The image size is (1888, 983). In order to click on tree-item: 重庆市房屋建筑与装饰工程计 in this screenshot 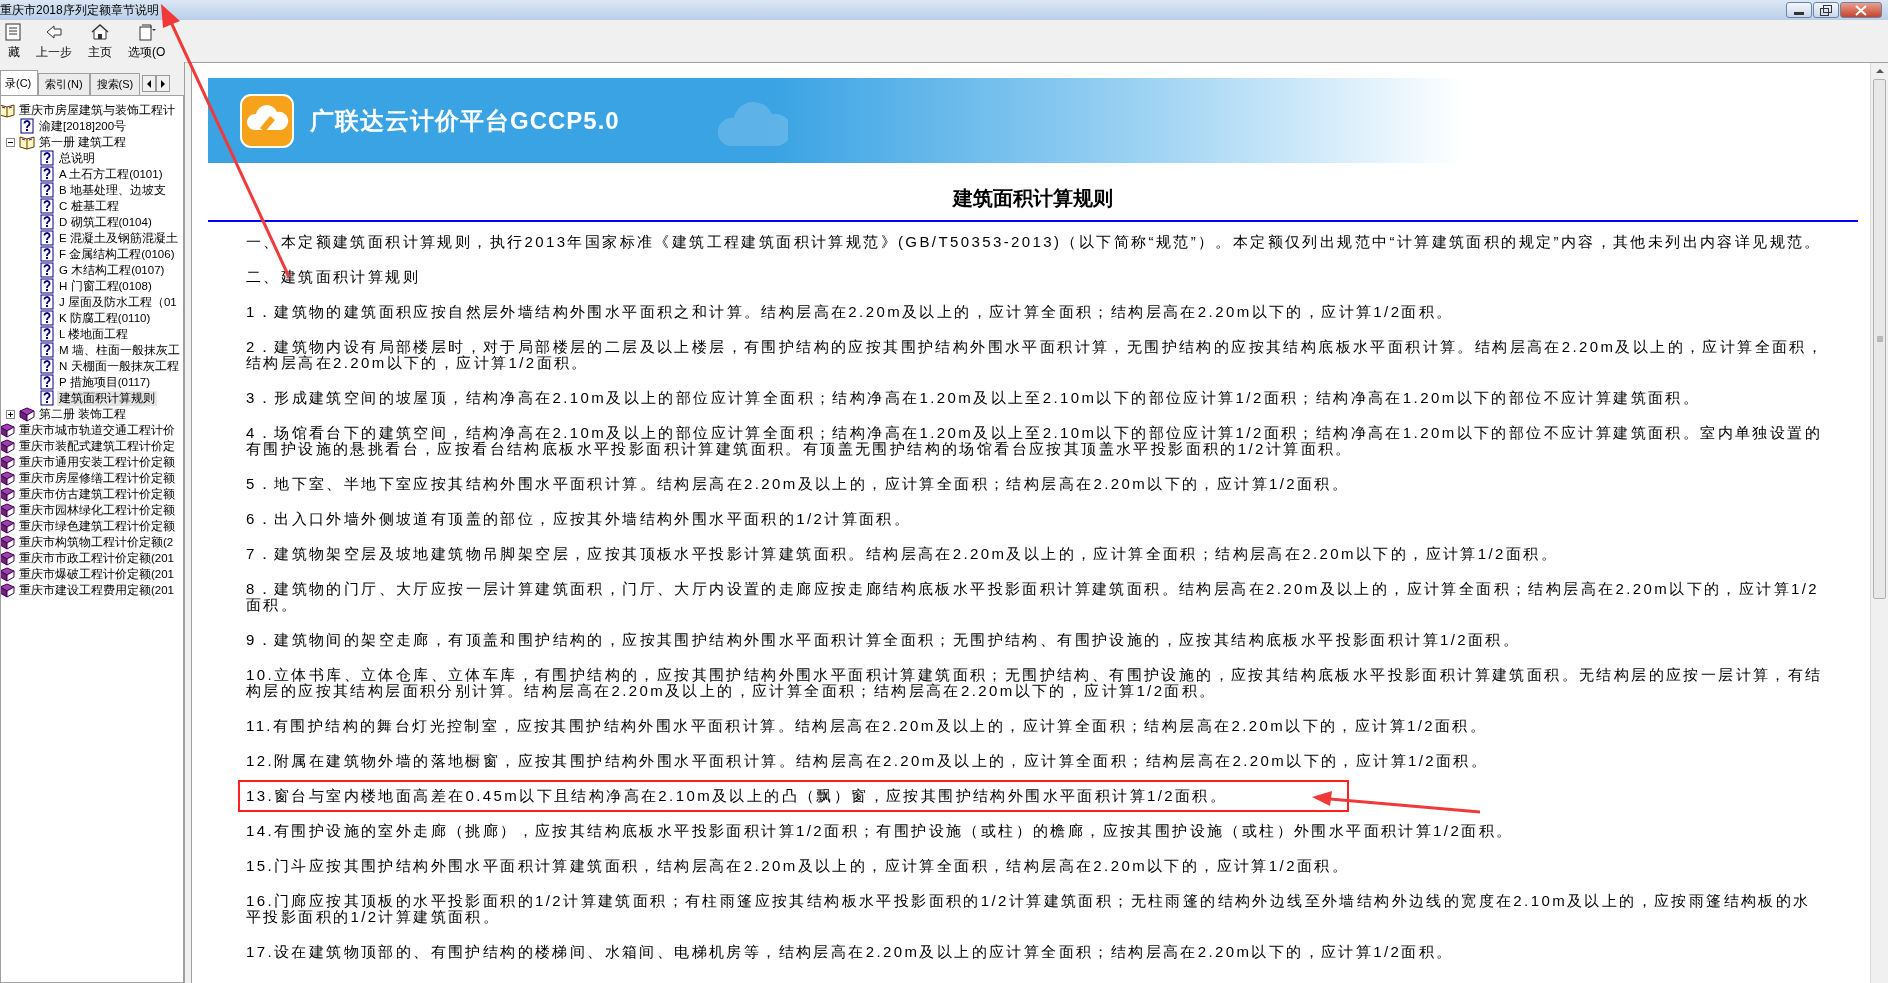, I will do `click(97, 110)`.